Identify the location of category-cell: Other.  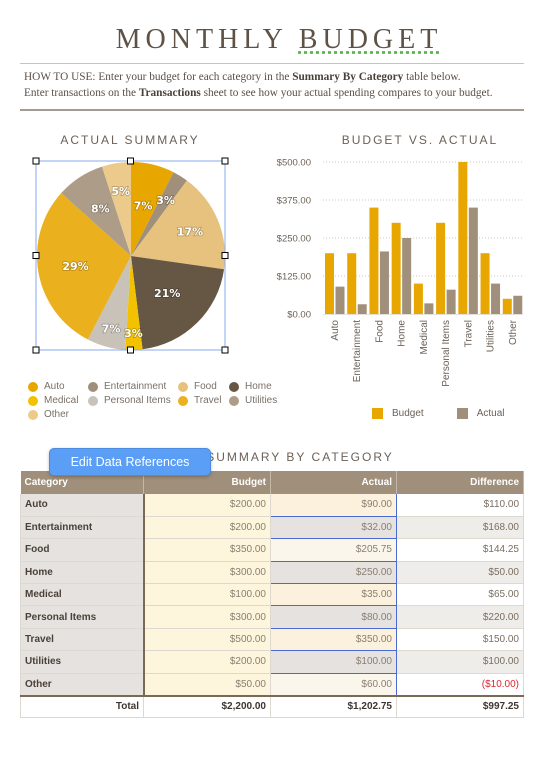
(82, 685).